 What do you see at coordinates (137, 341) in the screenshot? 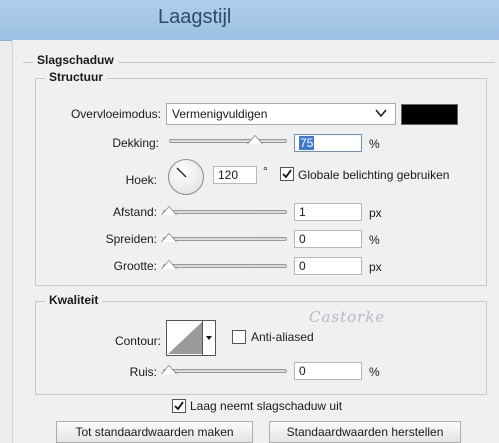
I see `contour-label: Contour:` at bounding box center [137, 341].